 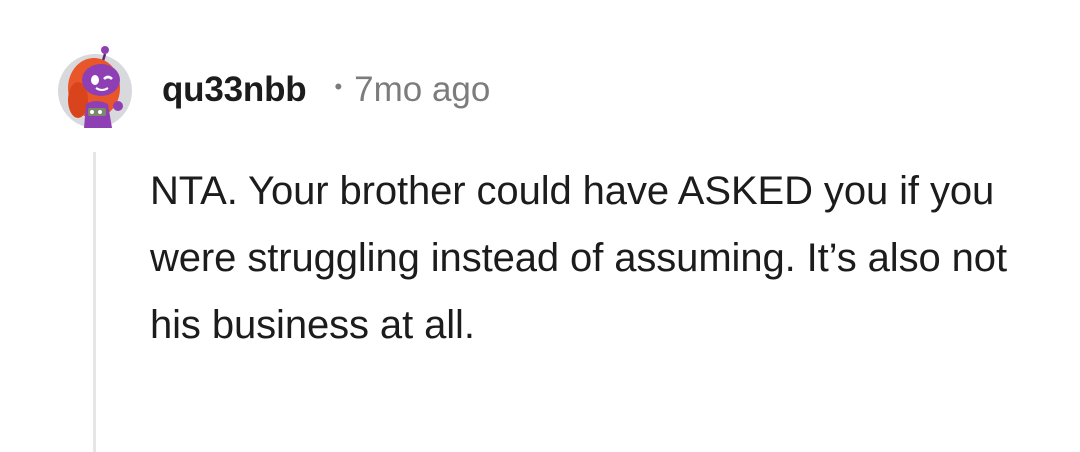 I want to click on timestamp: 7mo ago, so click(x=422, y=89).